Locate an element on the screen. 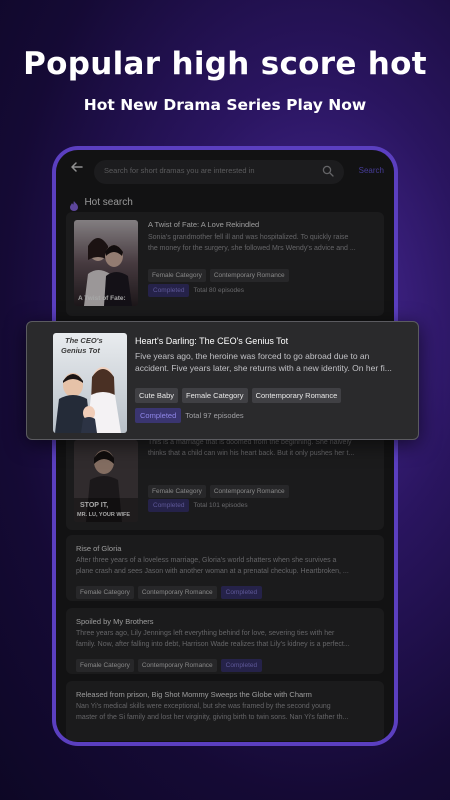 This screenshot has height=800, width=450. drama-title: Heart's Darling: The CEO's Genius Tot is located at coordinates (212, 341).